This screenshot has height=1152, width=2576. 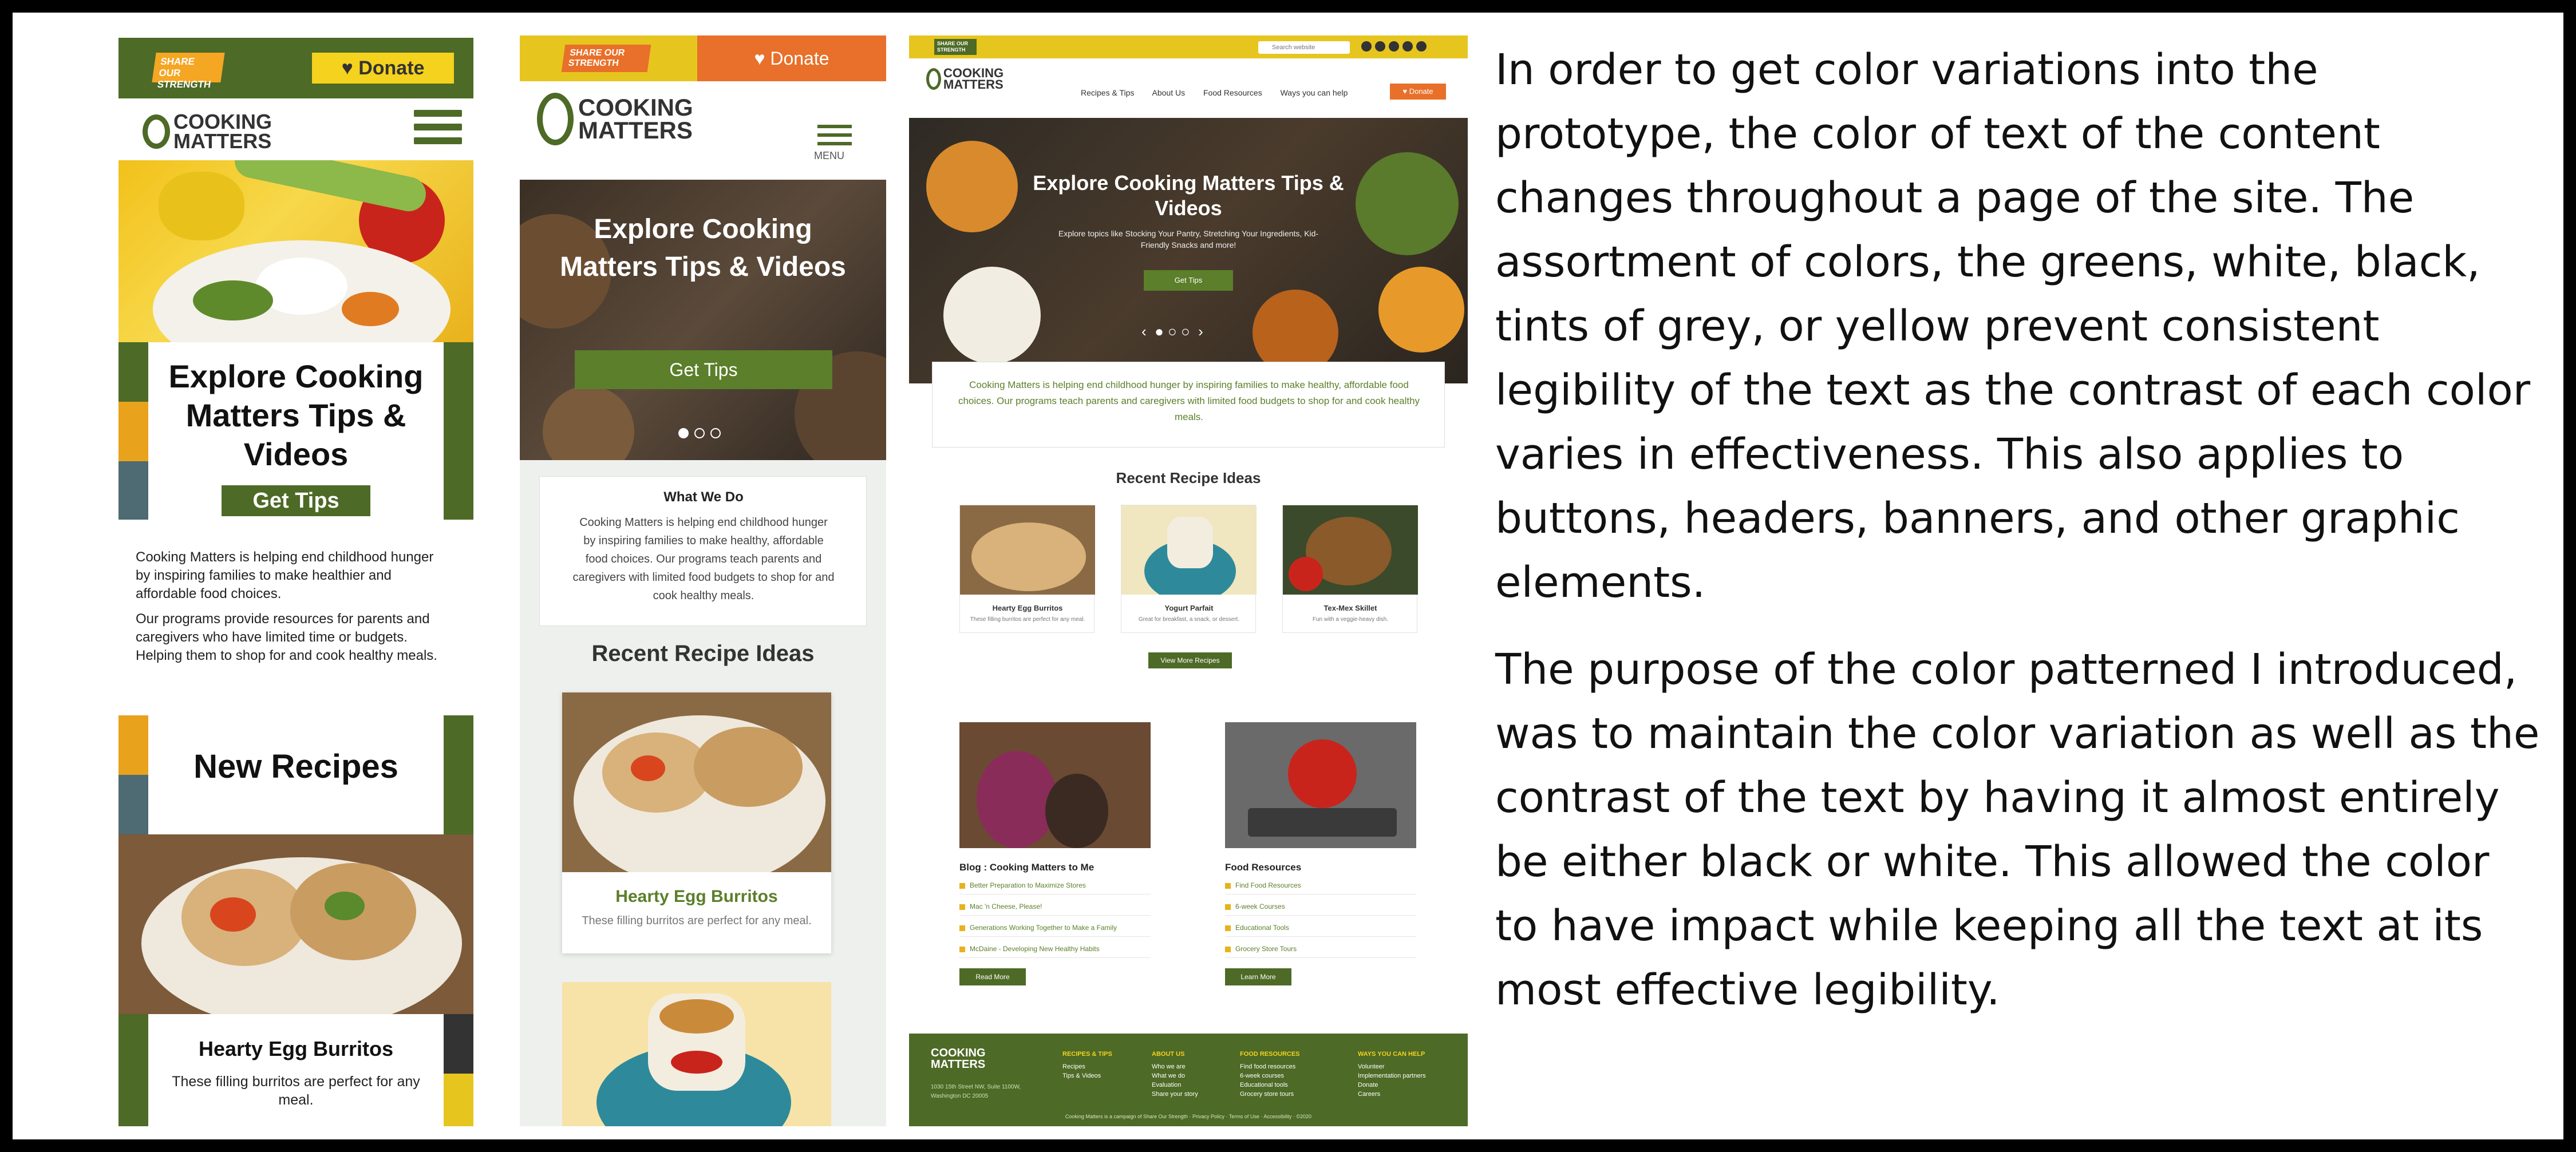 I want to click on footer-link: Evaluation, so click(x=1175, y=1085).